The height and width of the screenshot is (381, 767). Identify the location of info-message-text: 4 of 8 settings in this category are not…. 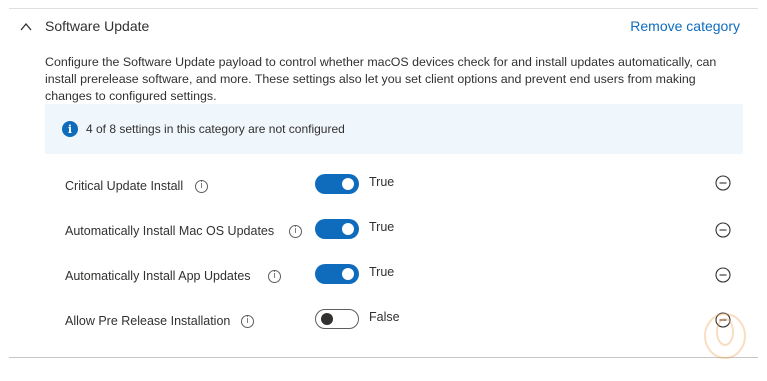
(215, 129).